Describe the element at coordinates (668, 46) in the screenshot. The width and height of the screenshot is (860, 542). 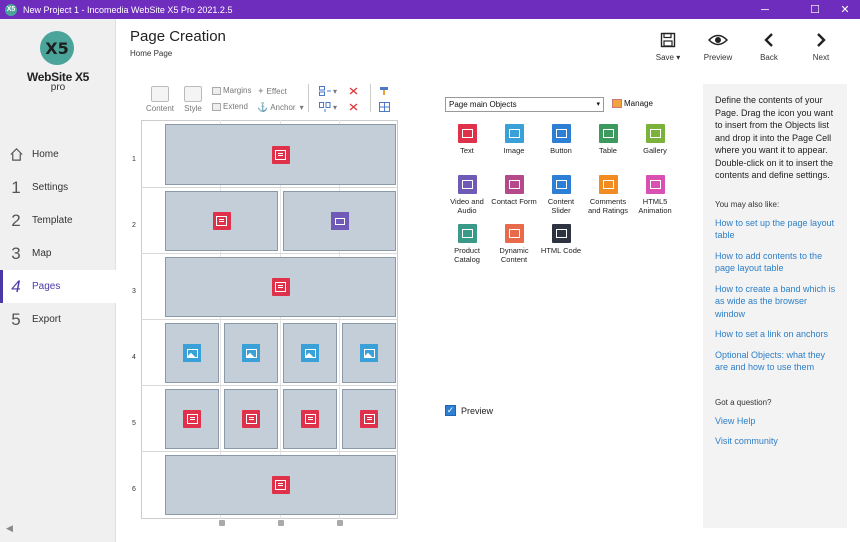
I see `save-button: Save ▾` at that location.